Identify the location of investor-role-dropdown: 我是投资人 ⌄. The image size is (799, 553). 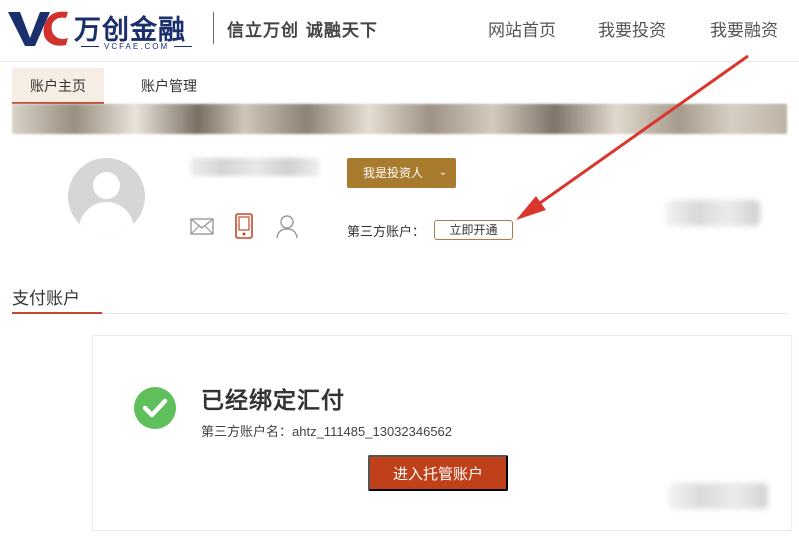
(401, 173).